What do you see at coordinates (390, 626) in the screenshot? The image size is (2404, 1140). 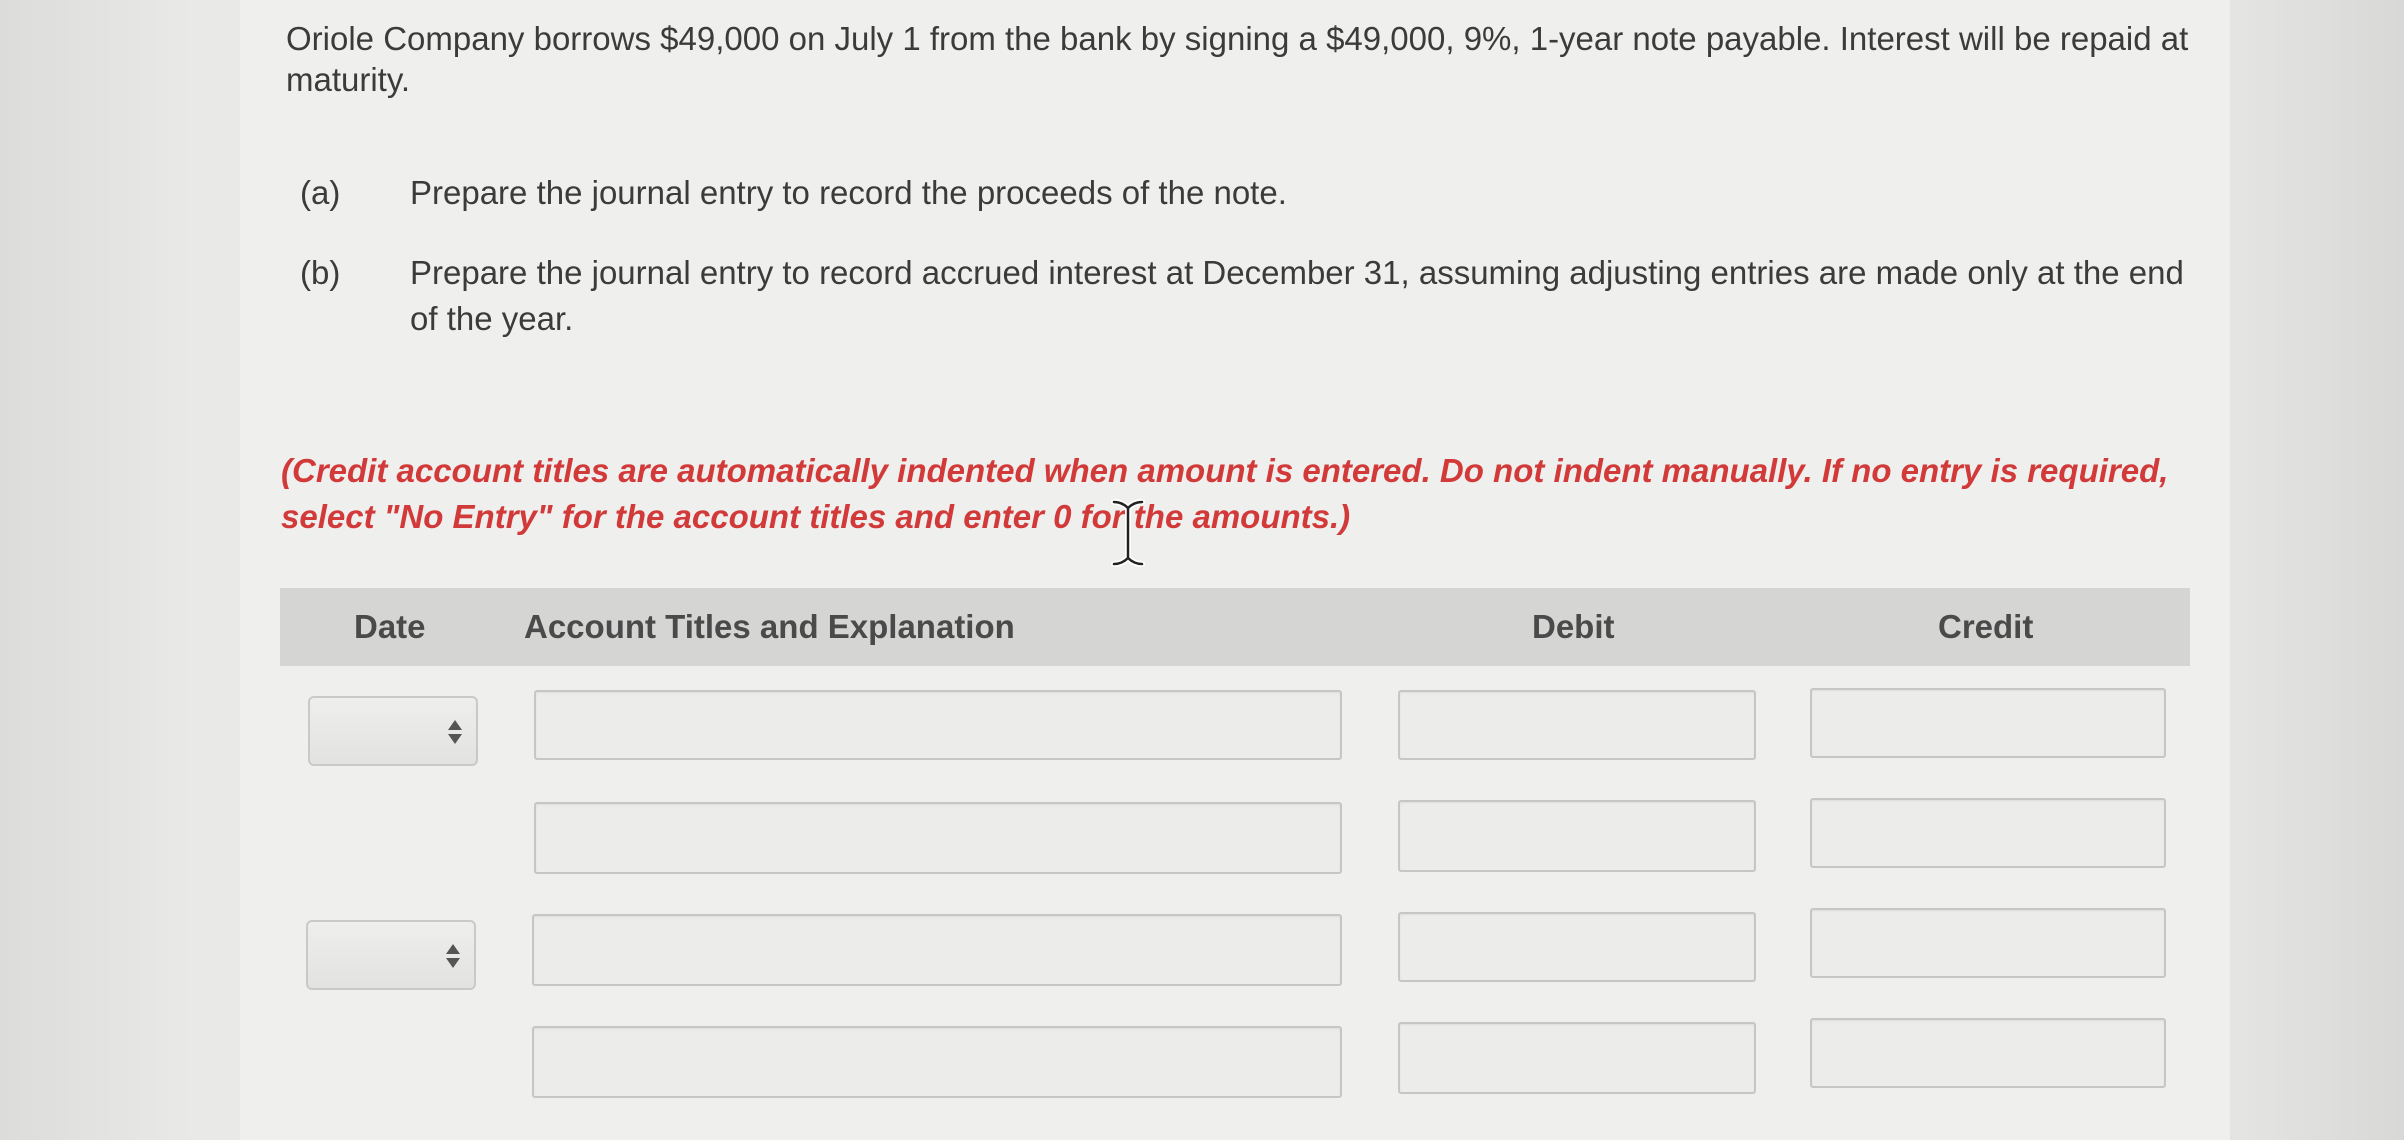 I see `header-date: Date` at bounding box center [390, 626].